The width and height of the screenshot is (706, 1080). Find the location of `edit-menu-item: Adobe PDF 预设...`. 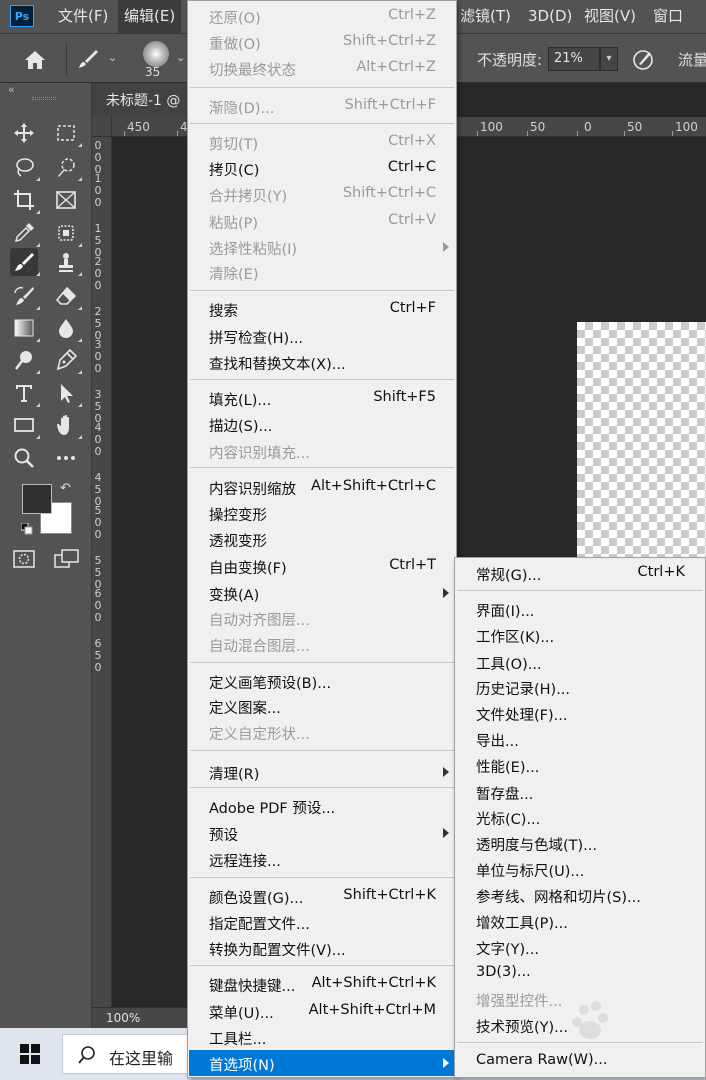

edit-menu-item: Adobe PDF 预设... is located at coordinates (322, 806).